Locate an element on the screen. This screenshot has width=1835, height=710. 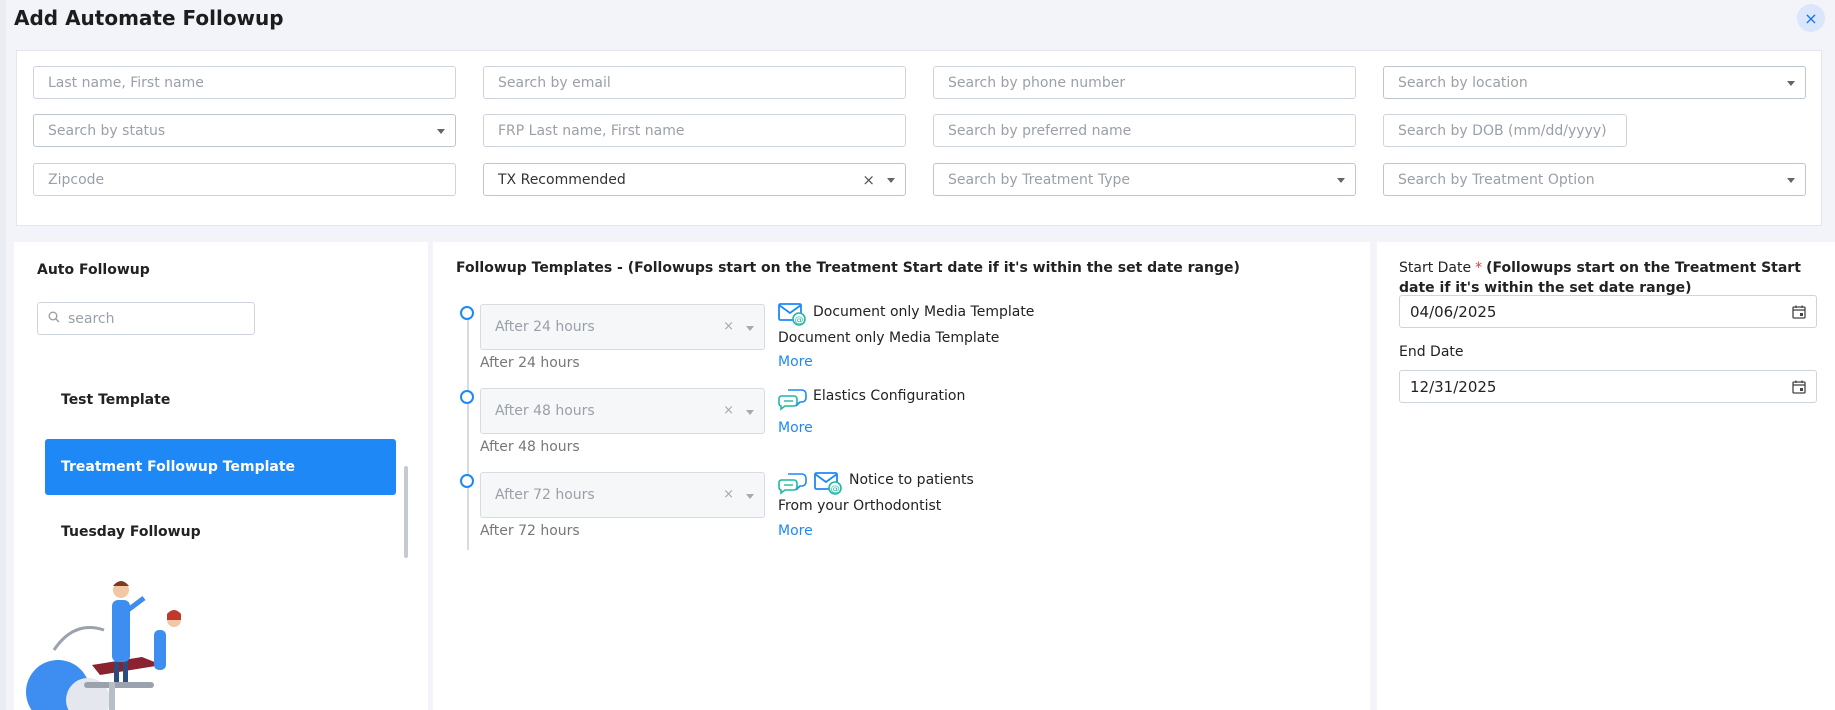
template-list-scrollbar is located at coordinates (406, 512).